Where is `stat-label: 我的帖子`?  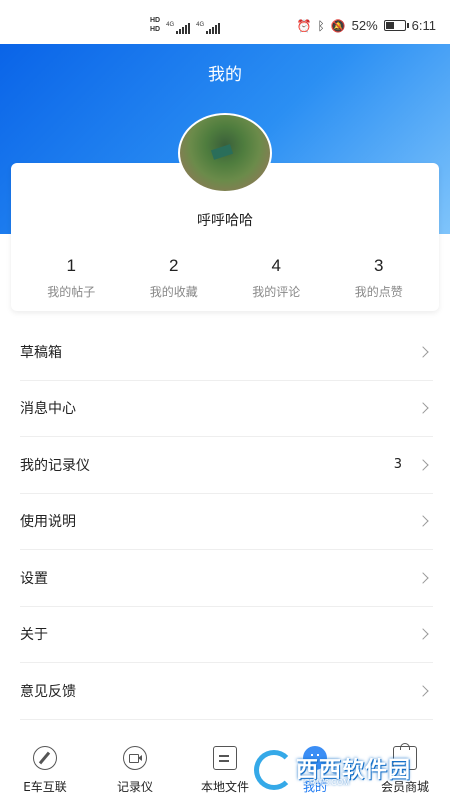
stat-label: 我的帖子 is located at coordinates (71, 292).